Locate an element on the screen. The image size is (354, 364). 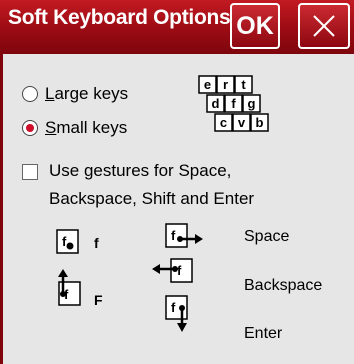
svg-text: t is located at coordinates (243, 84).